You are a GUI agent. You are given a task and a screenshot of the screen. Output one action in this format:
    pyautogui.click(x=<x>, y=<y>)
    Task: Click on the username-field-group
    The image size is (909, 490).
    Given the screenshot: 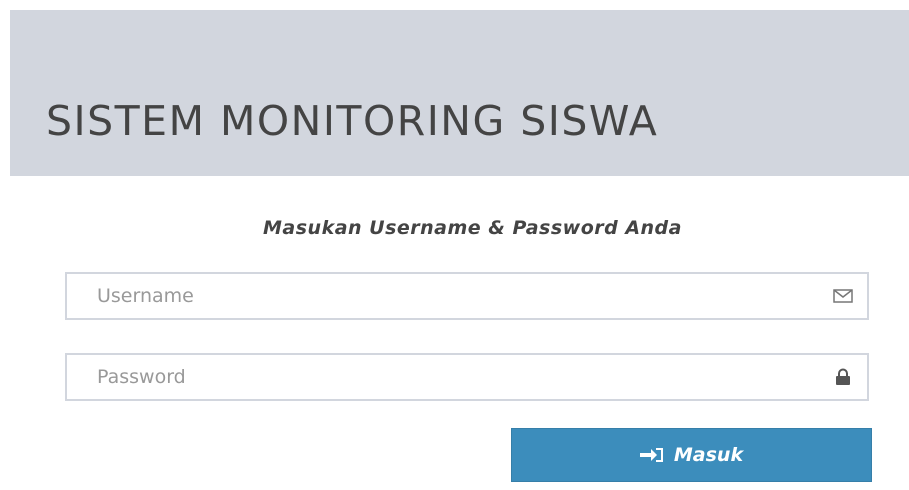 What is the action you would take?
    pyautogui.click(x=467, y=296)
    